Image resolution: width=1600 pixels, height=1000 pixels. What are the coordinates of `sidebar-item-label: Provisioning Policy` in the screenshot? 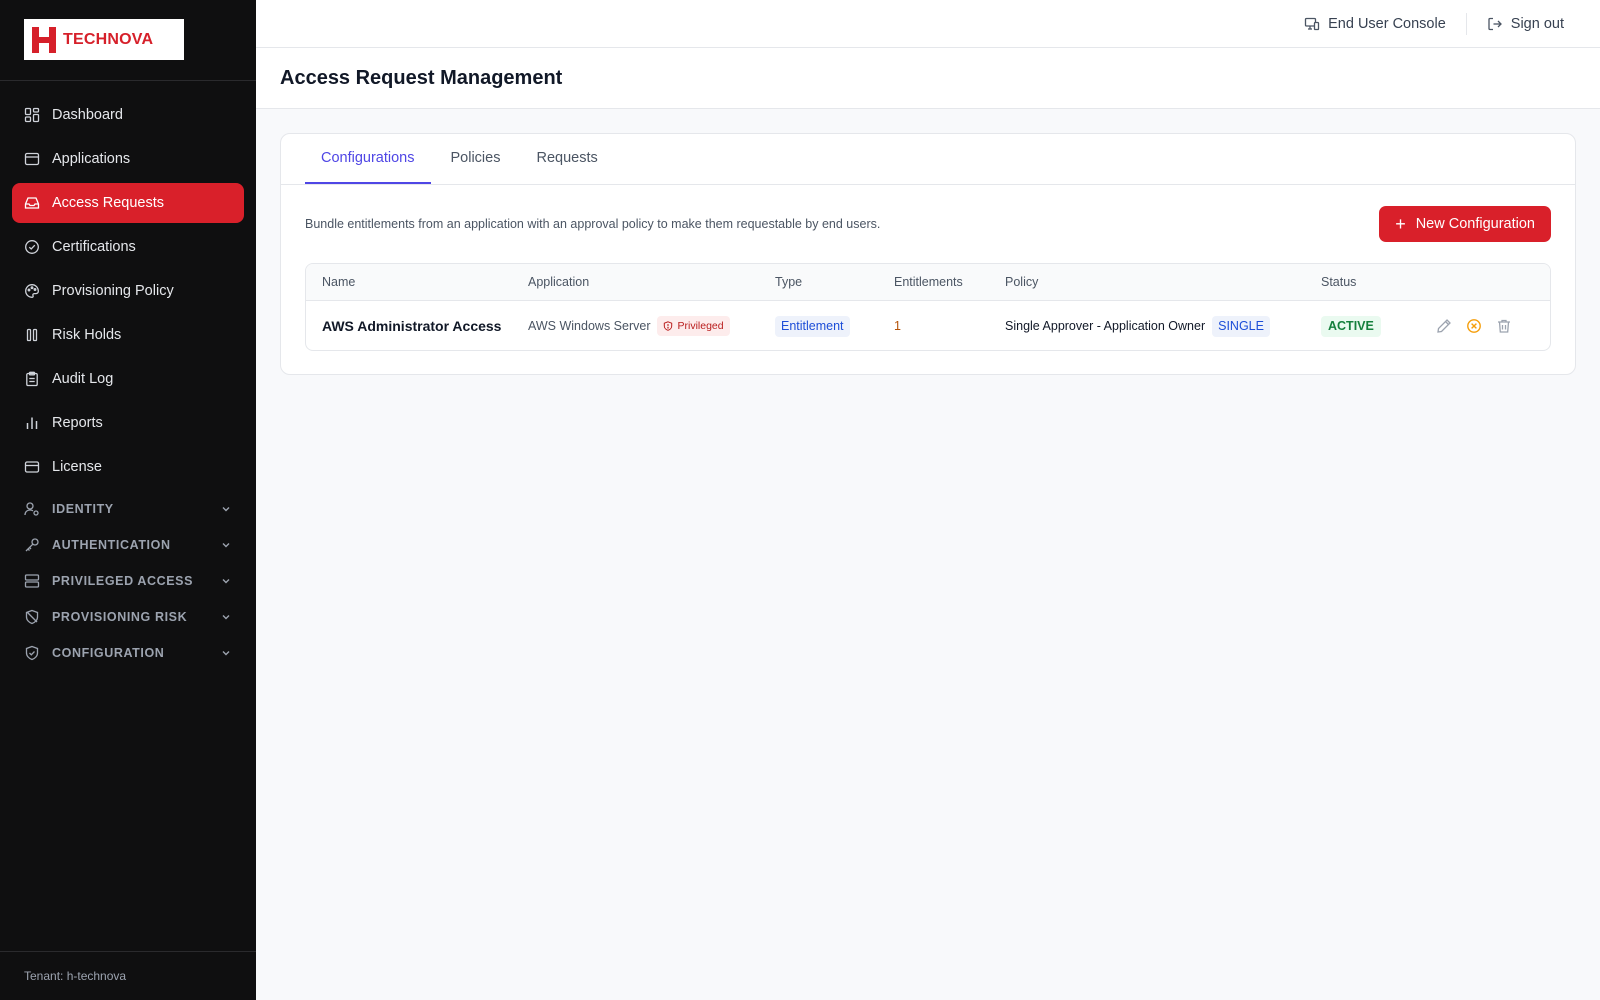 It's located at (113, 291).